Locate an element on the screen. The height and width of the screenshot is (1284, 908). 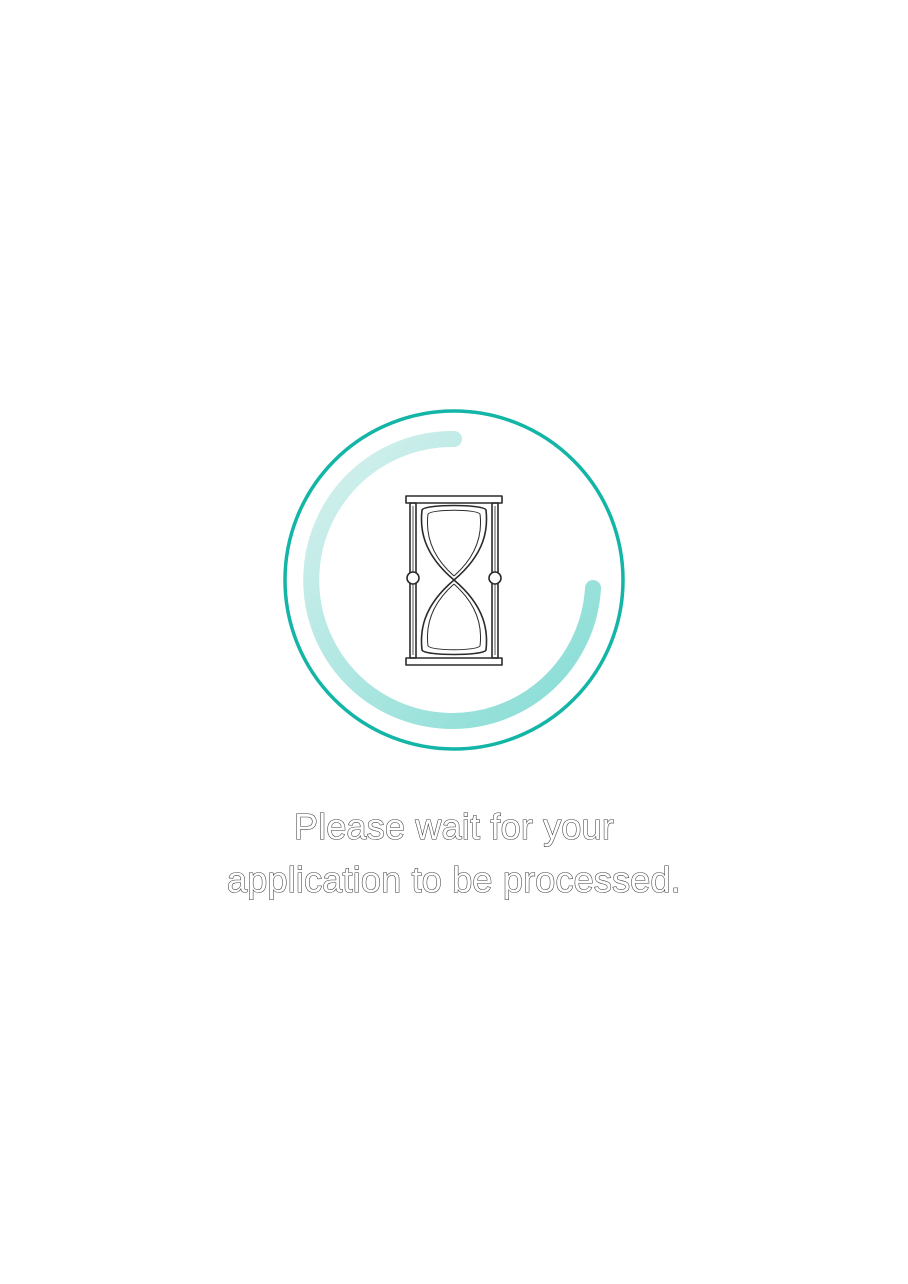
hourglass-icon is located at coordinates (454, 580).